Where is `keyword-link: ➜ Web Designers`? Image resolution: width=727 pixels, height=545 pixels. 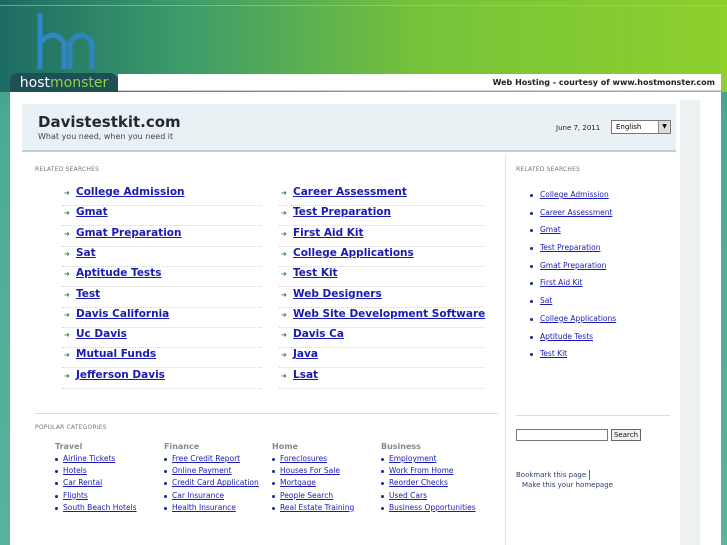 keyword-link: ➜ Web Designers is located at coordinates (381, 298).